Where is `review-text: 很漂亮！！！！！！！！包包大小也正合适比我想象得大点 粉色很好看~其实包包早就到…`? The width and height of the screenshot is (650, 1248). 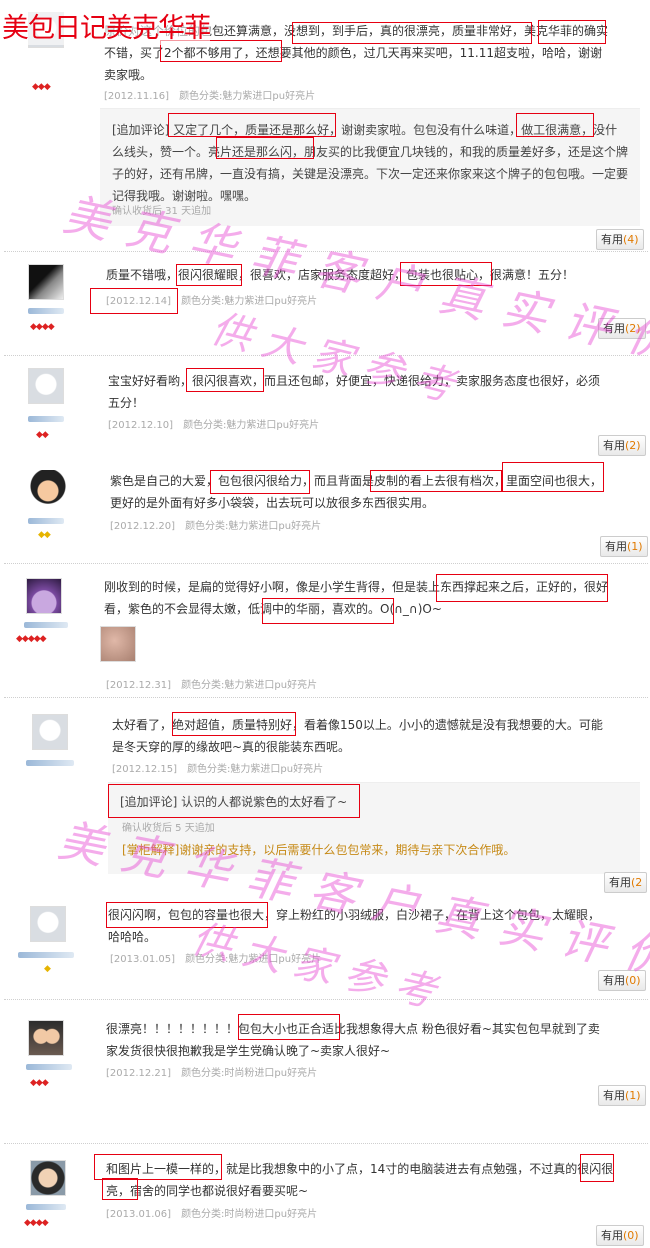 review-text: 很漂亮！！！！！！！！包包大小也正合适比我想象得大点 粉色很好看~其实包包早就到… is located at coordinates (353, 1040).